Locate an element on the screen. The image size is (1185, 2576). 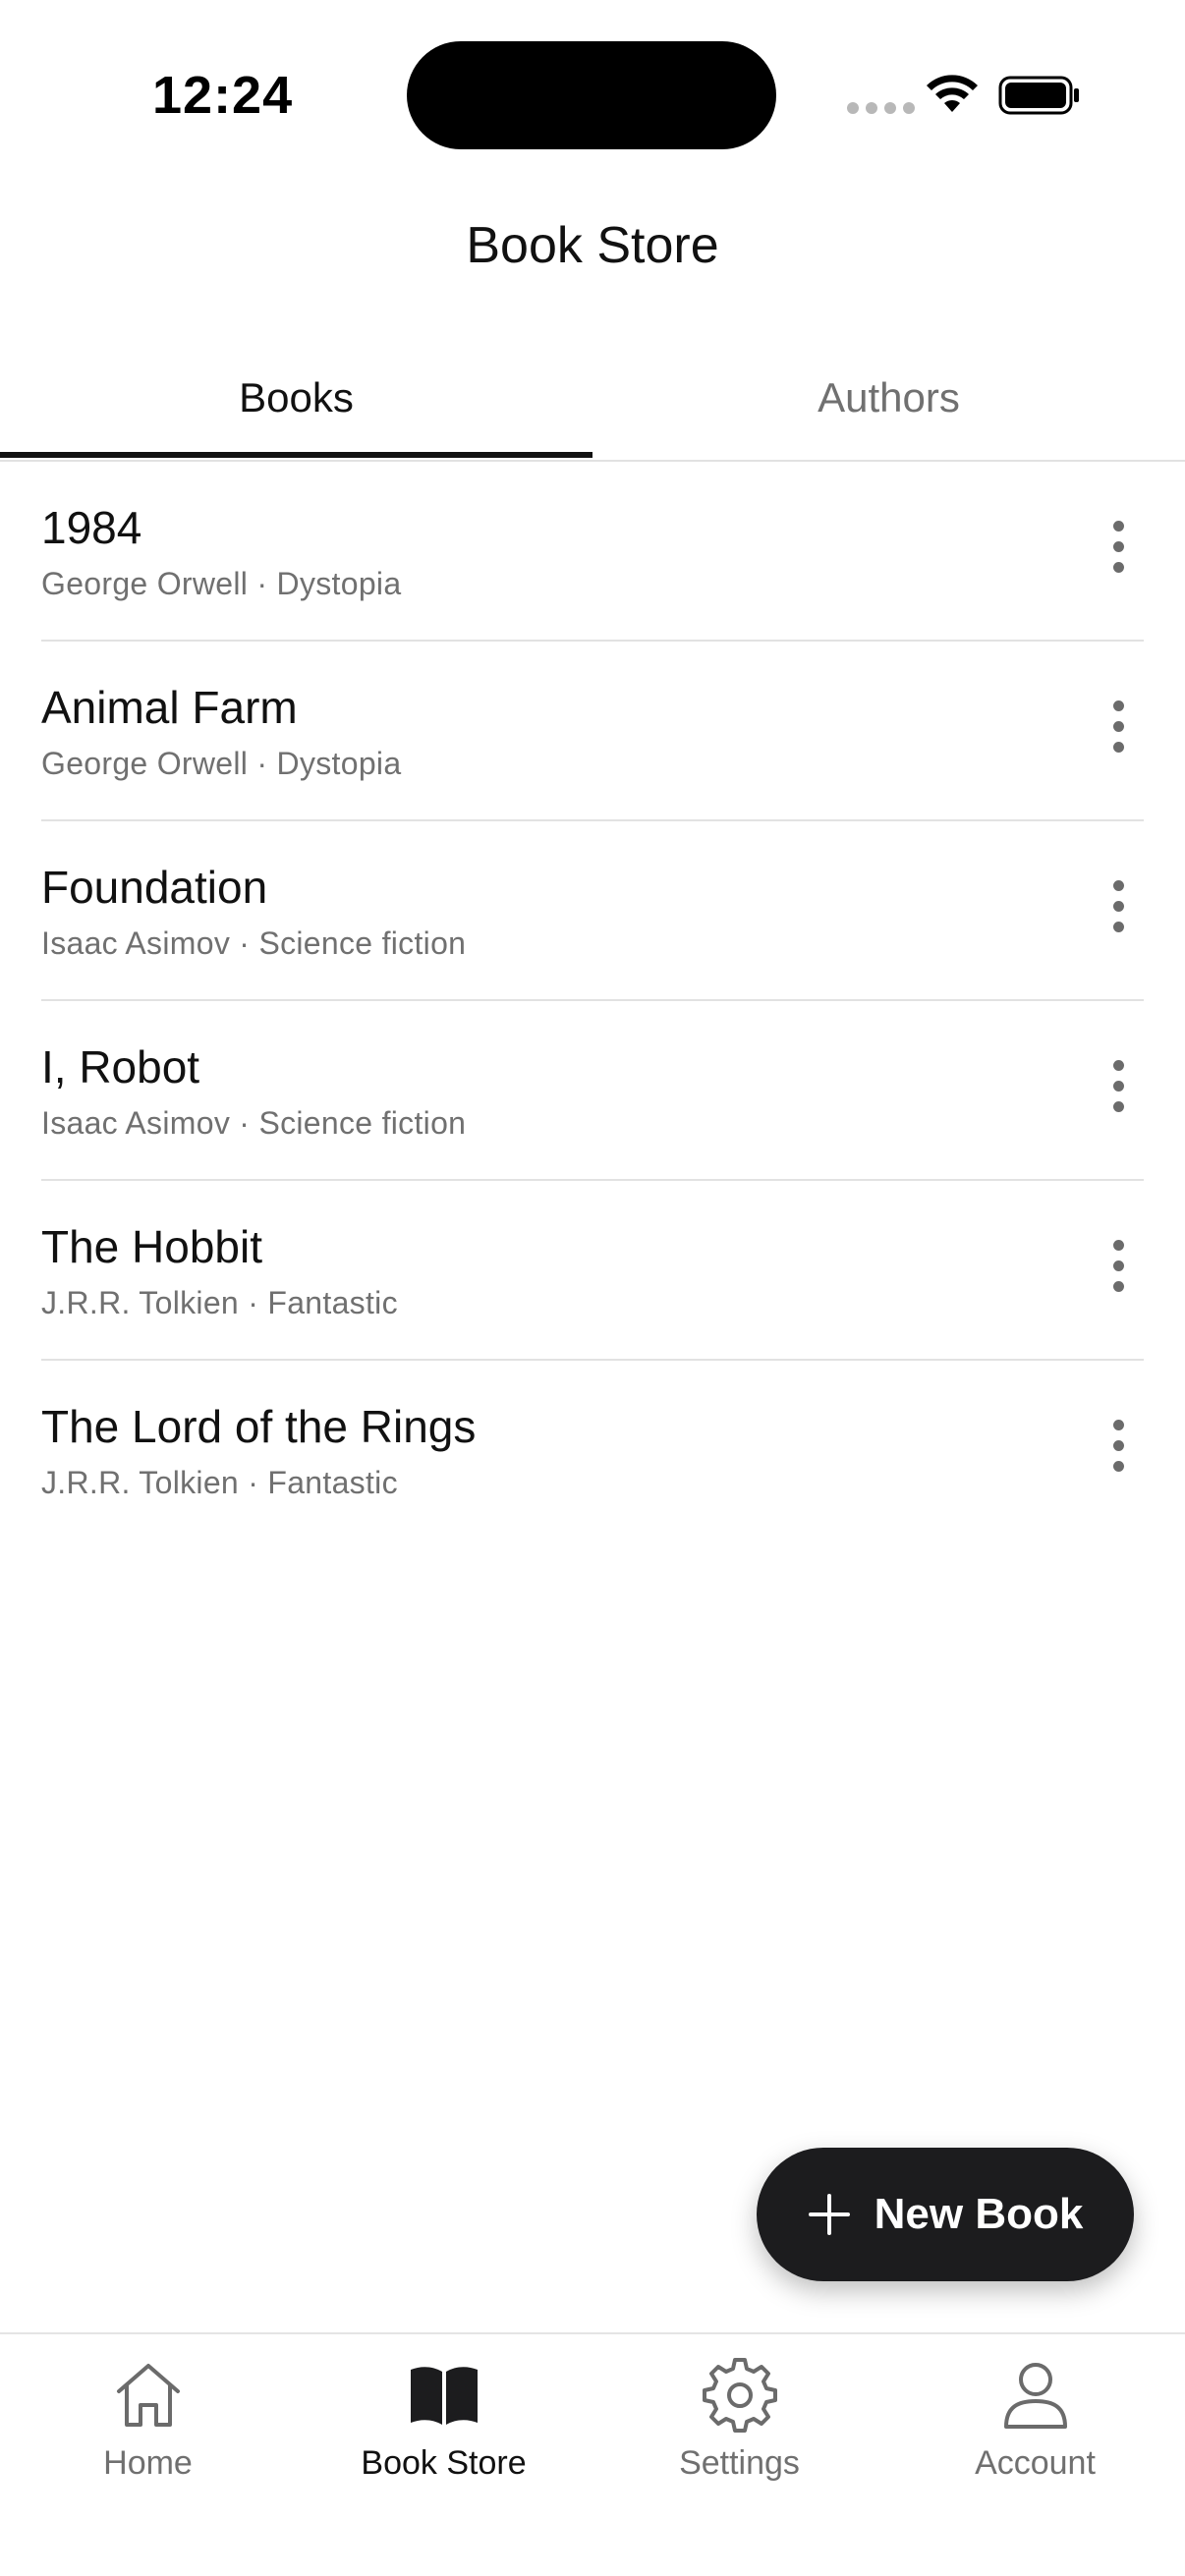
new-book-label: New Book is located at coordinates (979, 2214).